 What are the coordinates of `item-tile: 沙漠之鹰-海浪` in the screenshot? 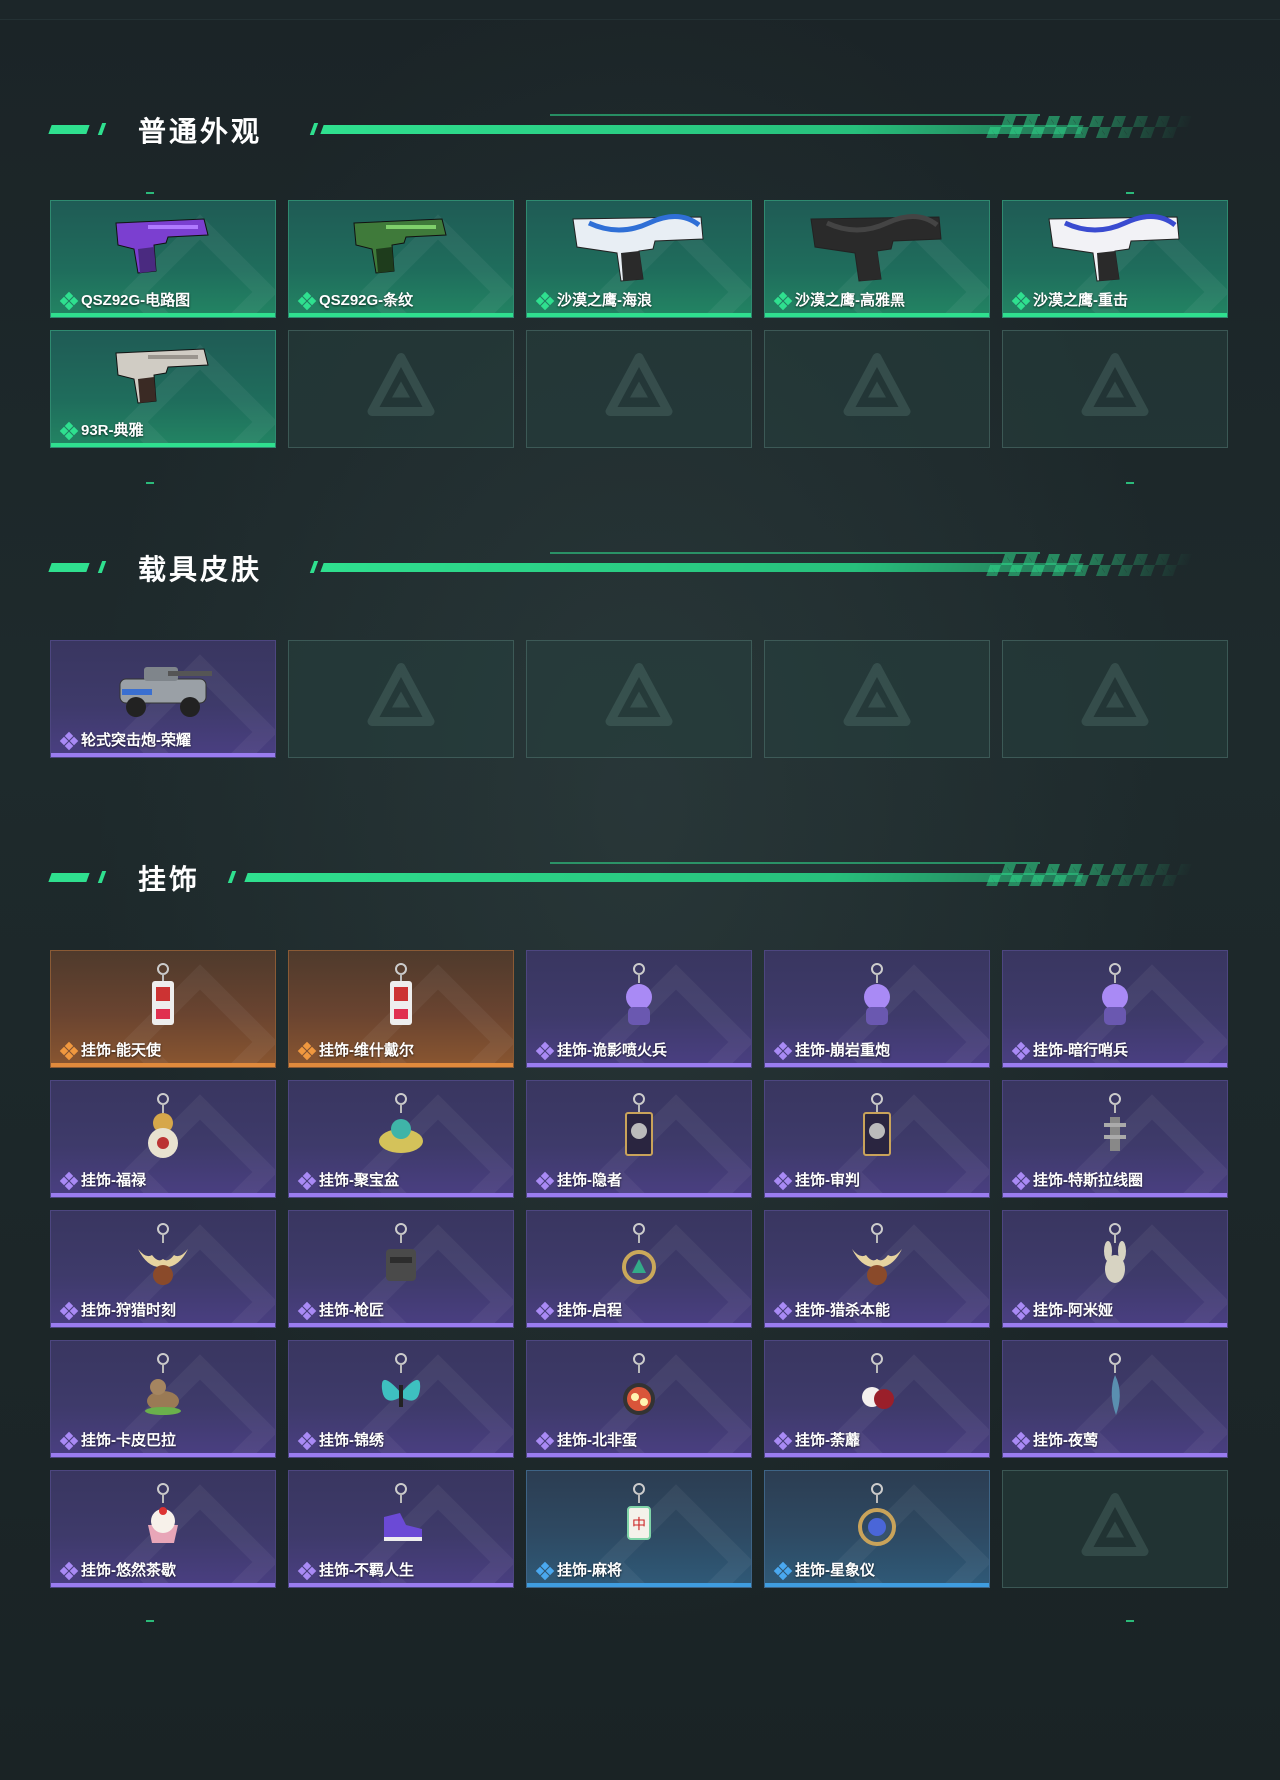 It's located at (639, 259).